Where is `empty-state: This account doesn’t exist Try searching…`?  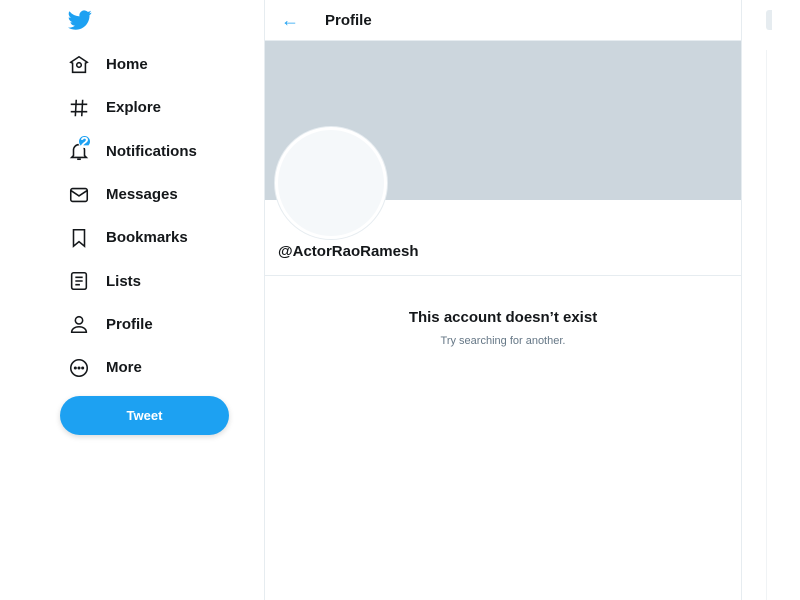 empty-state: This account doesn’t exist Try searching… is located at coordinates (503, 328).